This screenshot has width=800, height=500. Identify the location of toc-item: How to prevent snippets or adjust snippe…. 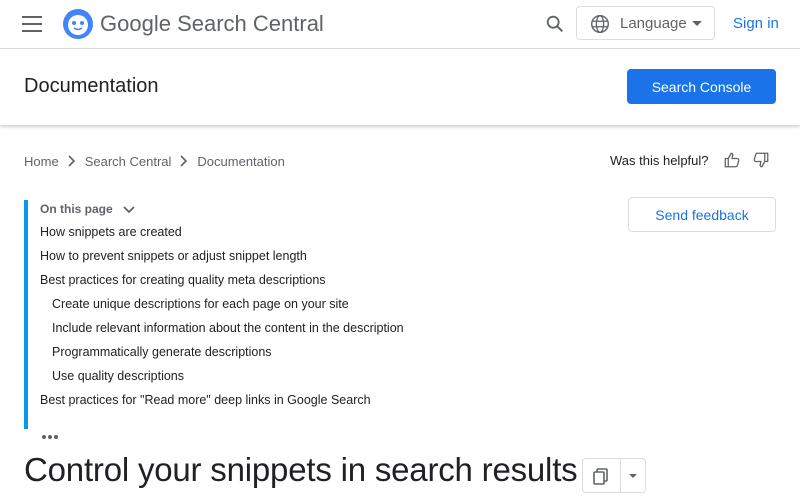
(173, 256).